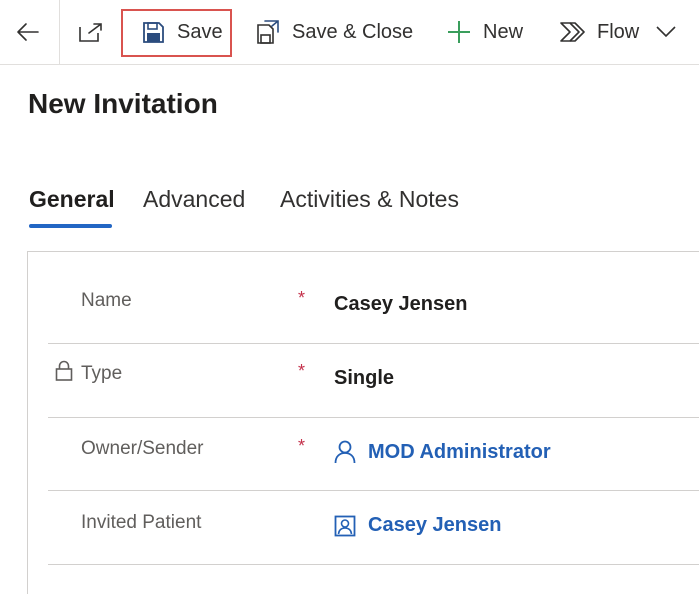 This screenshot has width=699, height=594. Describe the element at coordinates (59, 32) in the screenshot. I see `toolbar-divider` at that location.